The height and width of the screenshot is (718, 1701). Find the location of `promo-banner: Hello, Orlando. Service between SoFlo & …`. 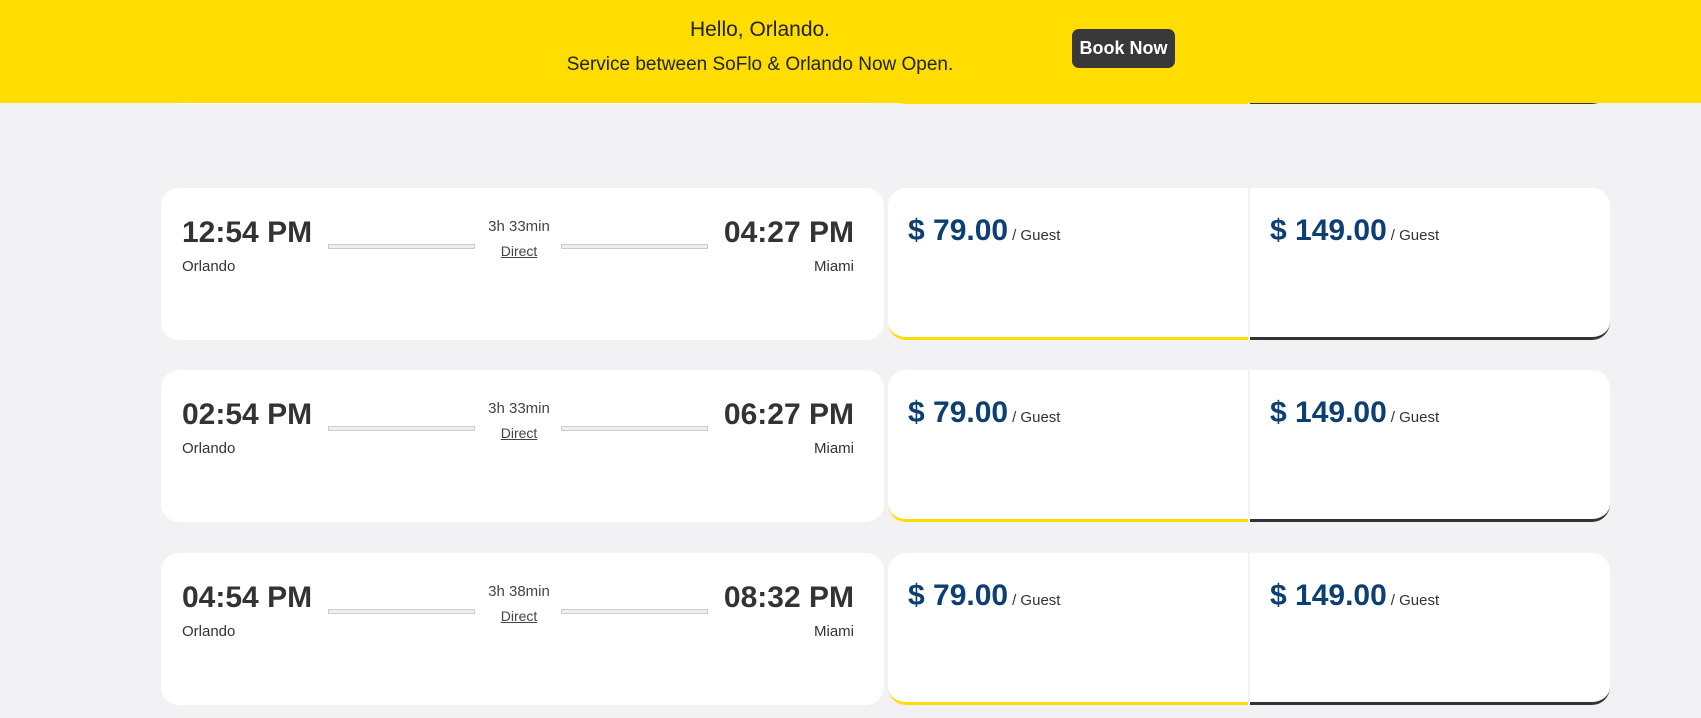

promo-banner: Hello, Orlando. Service between SoFlo & … is located at coordinates (850, 51).